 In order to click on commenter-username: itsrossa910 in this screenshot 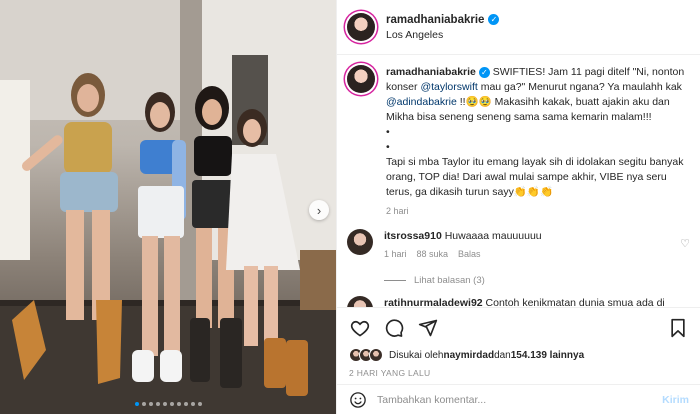, I will do `click(413, 236)`.